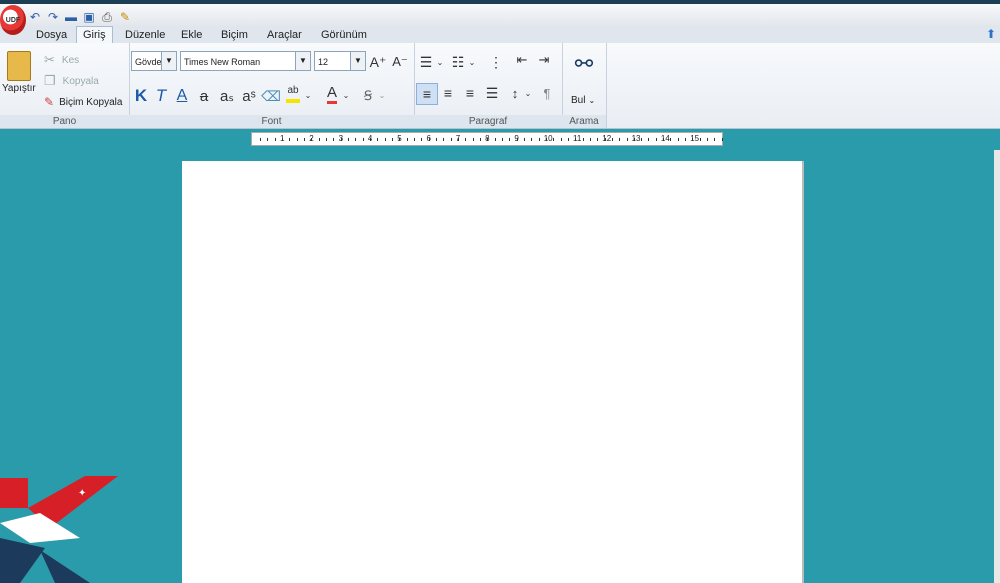 The image size is (1000, 583). I want to click on font-family-combo: Times New Roman ▼, so click(245, 61).